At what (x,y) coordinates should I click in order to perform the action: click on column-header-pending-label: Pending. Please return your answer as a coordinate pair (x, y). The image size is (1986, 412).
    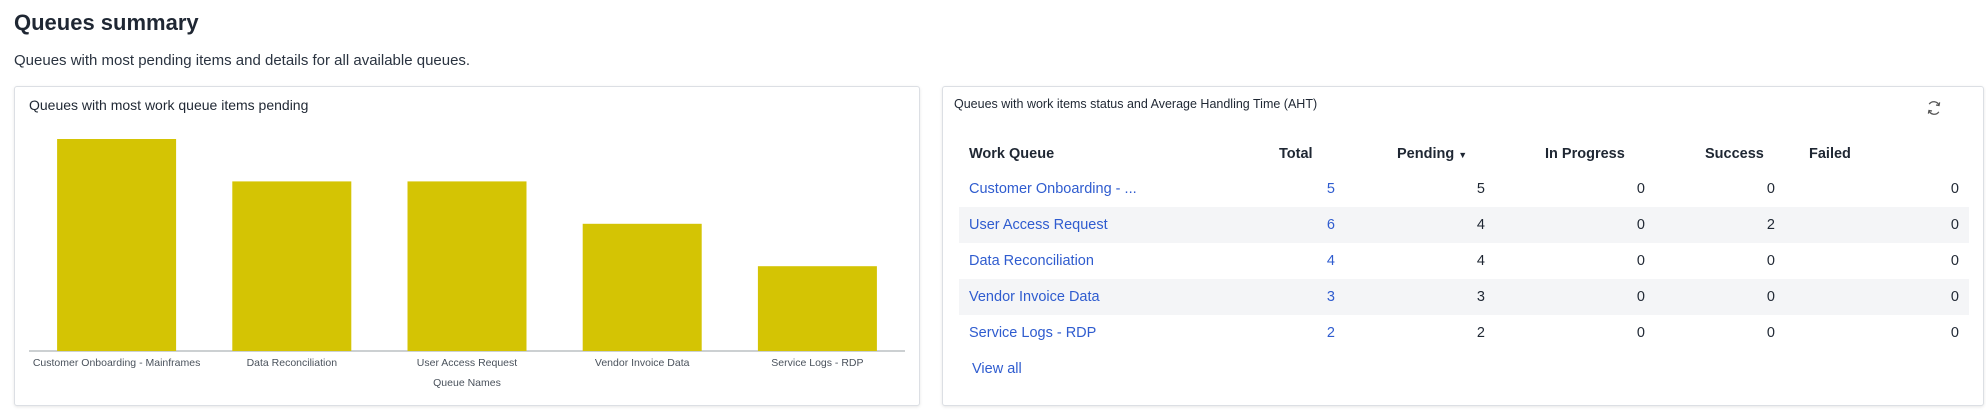
    Looking at the image, I should click on (1426, 154).